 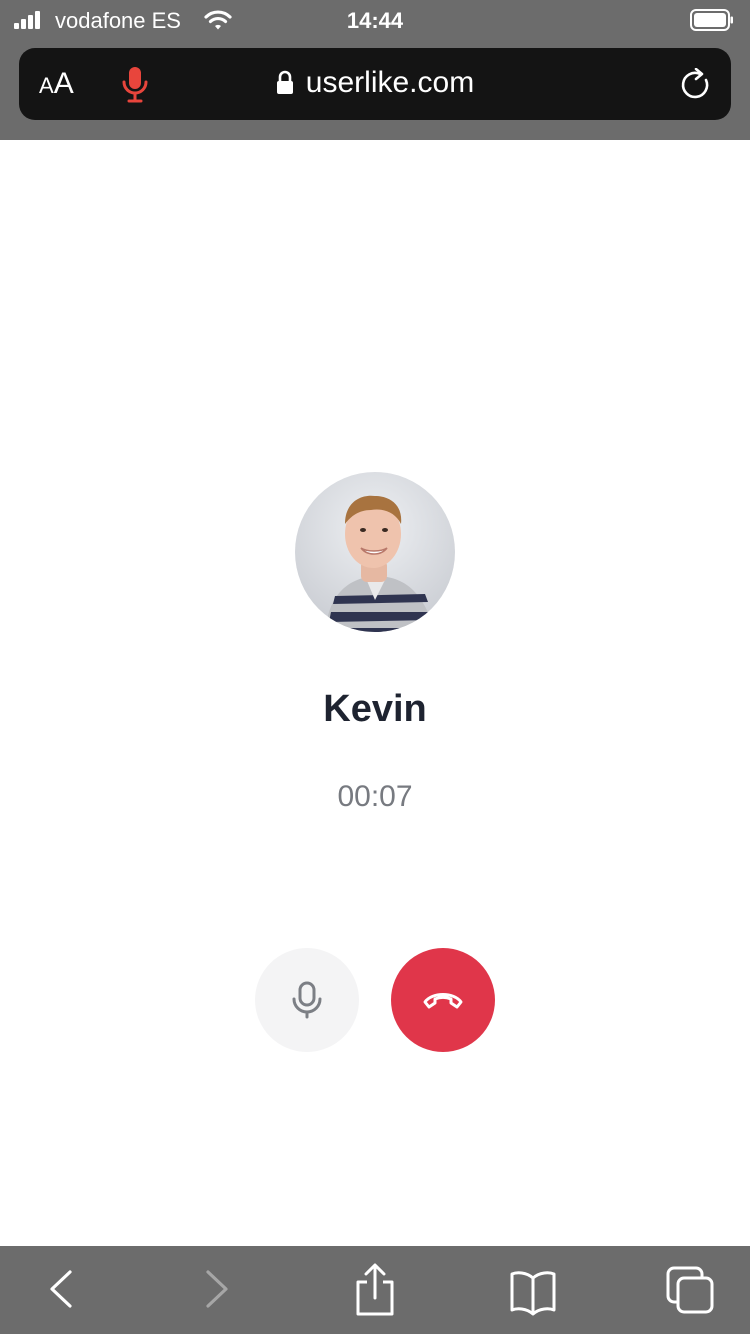 I want to click on caller-name: Kevin, so click(x=375, y=709).